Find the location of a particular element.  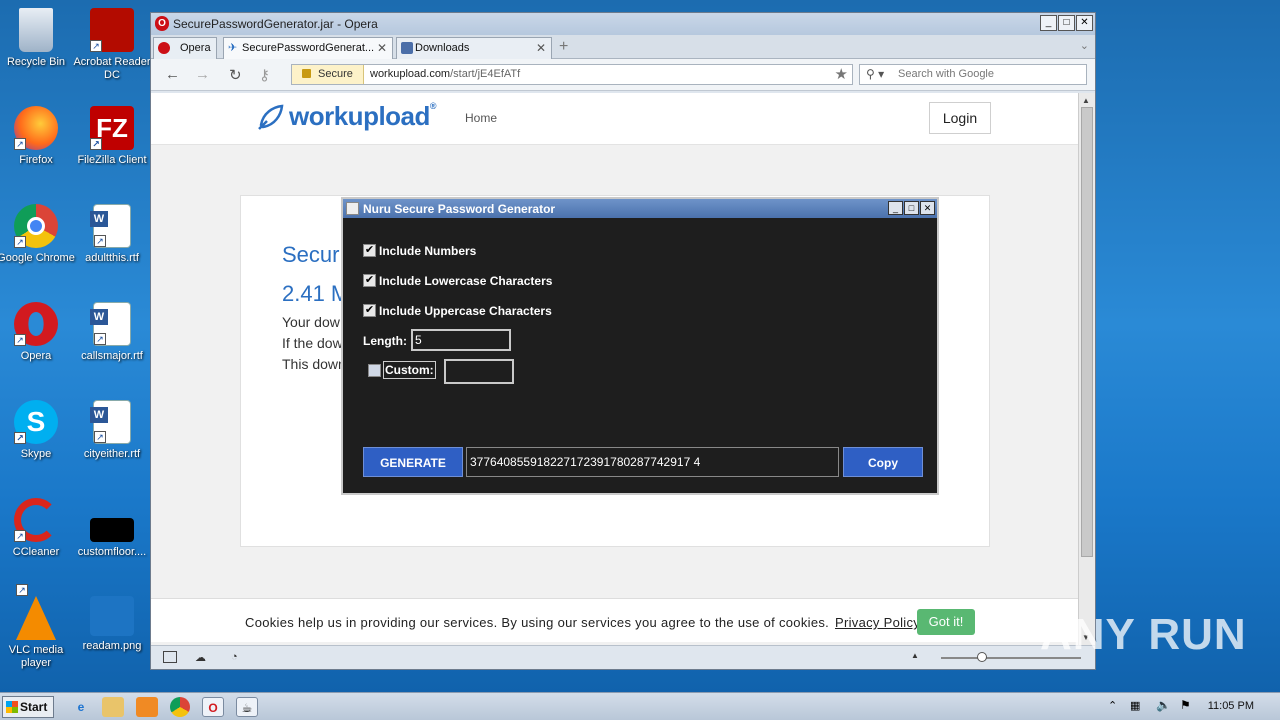

download-text-line: Your dow is located at coordinates (311, 322).